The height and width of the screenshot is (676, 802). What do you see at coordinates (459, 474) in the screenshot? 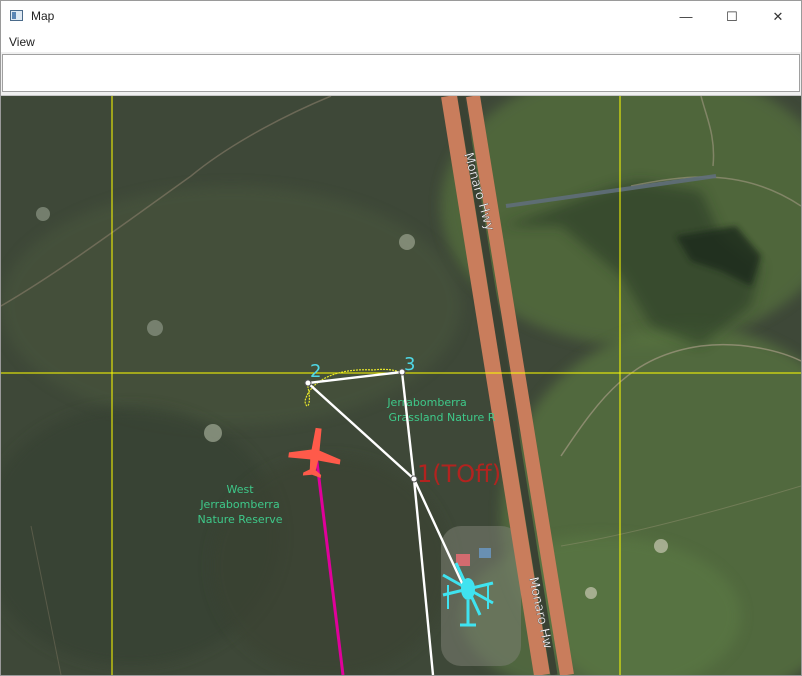
I see `waypoint-label: 1(TOff)` at bounding box center [459, 474].